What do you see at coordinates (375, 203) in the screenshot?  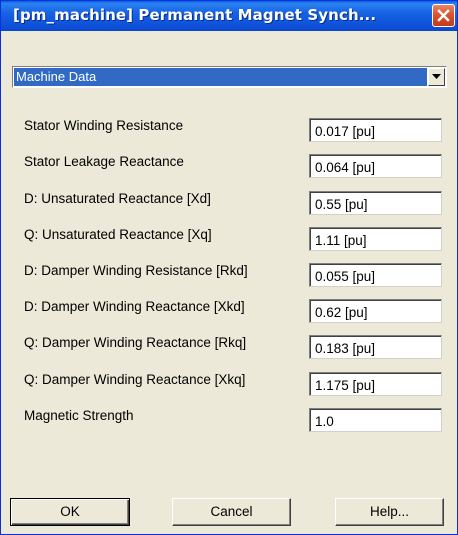 I see `d-unsaturated-reactance-field` at bounding box center [375, 203].